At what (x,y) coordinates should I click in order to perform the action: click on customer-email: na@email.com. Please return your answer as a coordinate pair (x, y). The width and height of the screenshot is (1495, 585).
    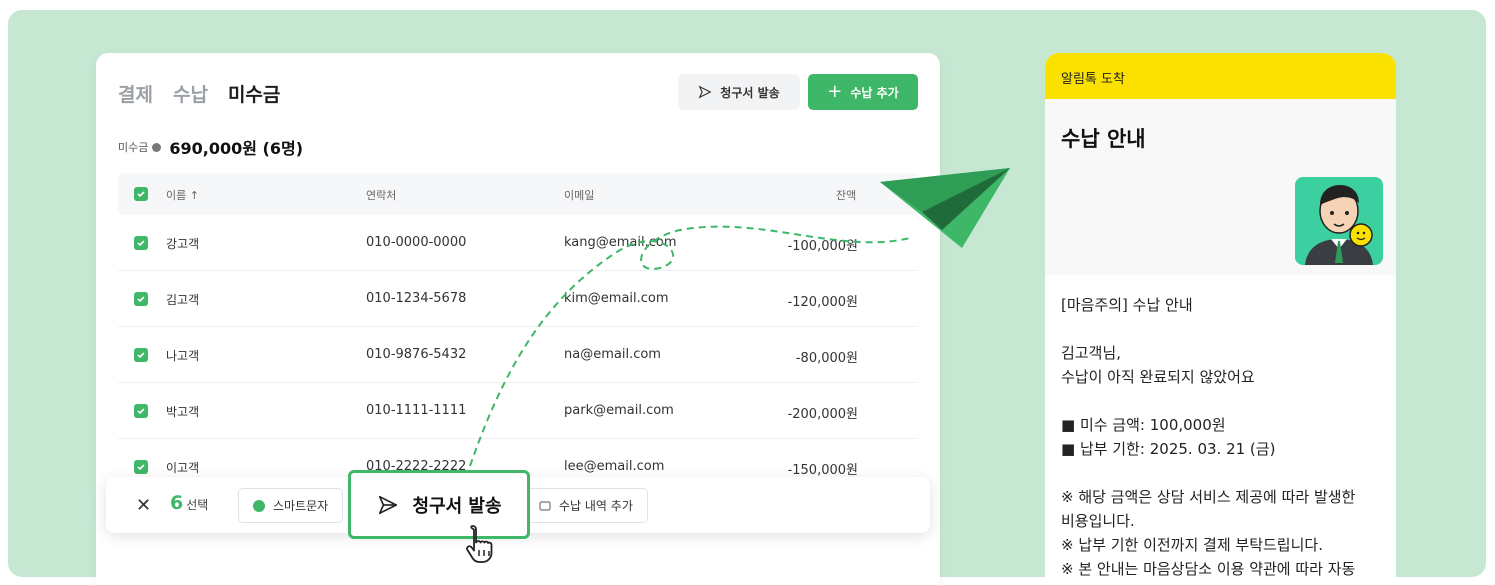
    Looking at the image, I should click on (612, 354).